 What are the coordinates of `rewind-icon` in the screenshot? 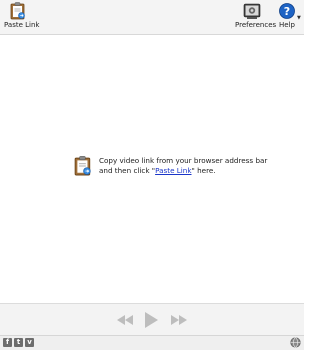 It's located at (125, 320).